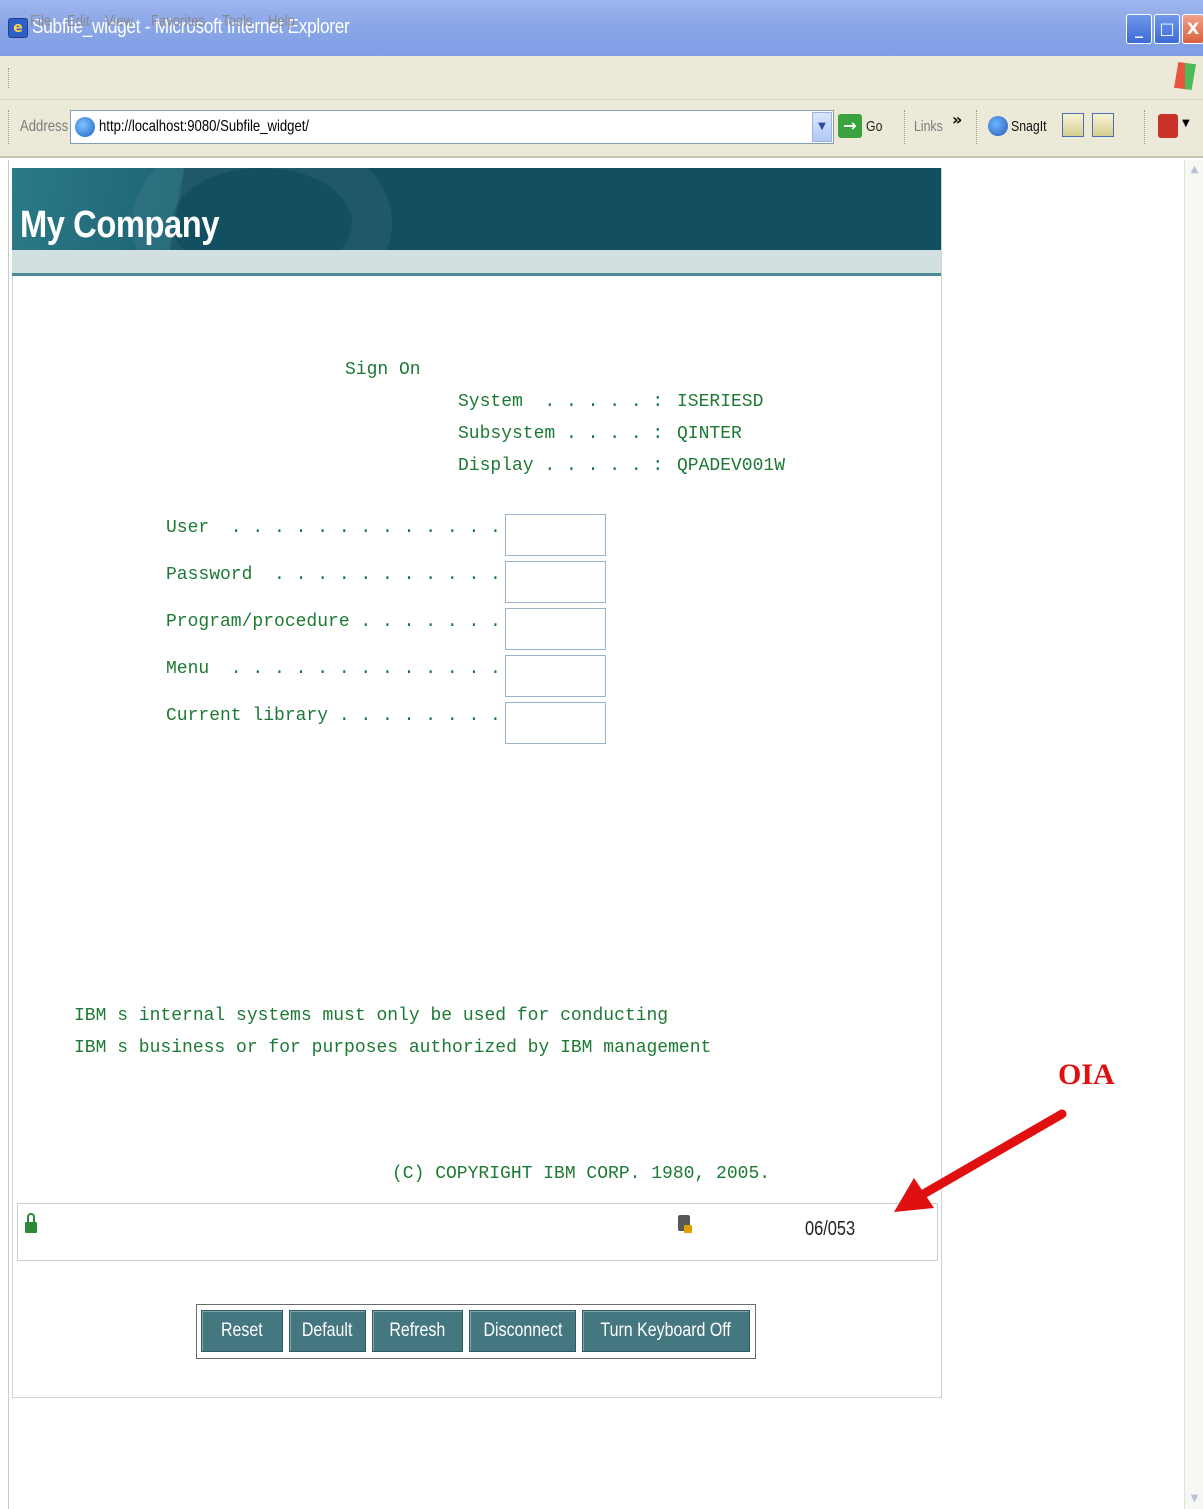 The height and width of the screenshot is (1509, 1203). Describe the element at coordinates (555, 723) in the screenshot. I see `current-library-field` at that location.